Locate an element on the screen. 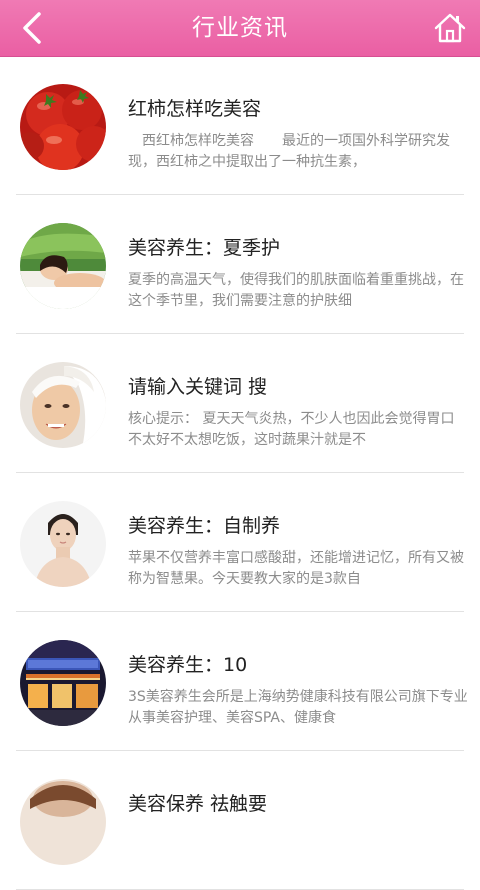  article-title: 美容保养 祛触要 is located at coordinates (198, 804).